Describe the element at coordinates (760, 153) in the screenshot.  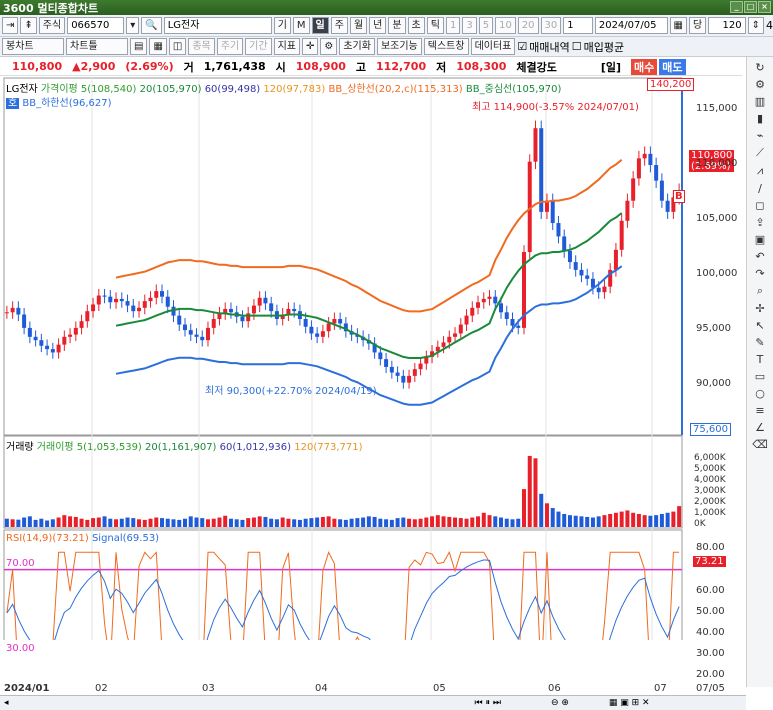
I see `trend-icon: ⟋` at that location.